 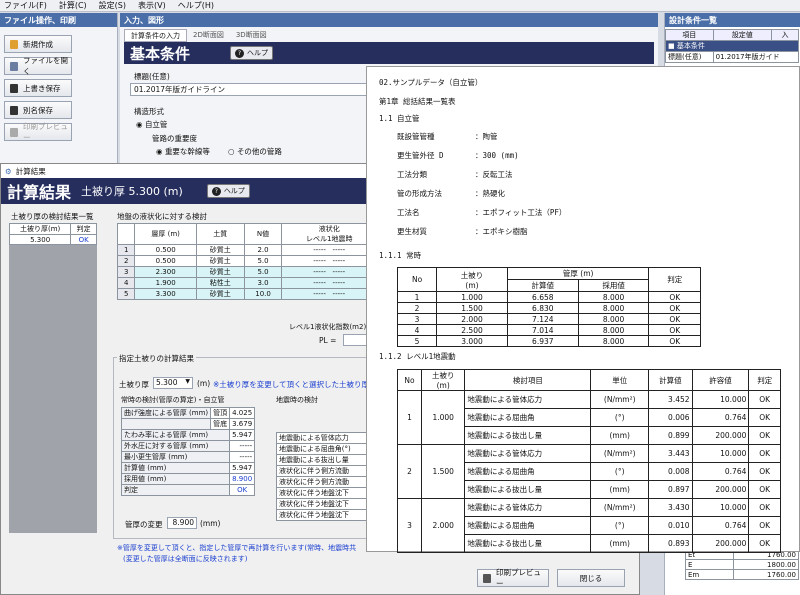 I want to click on change-label: 管厚の変更, so click(x=144, y=524).